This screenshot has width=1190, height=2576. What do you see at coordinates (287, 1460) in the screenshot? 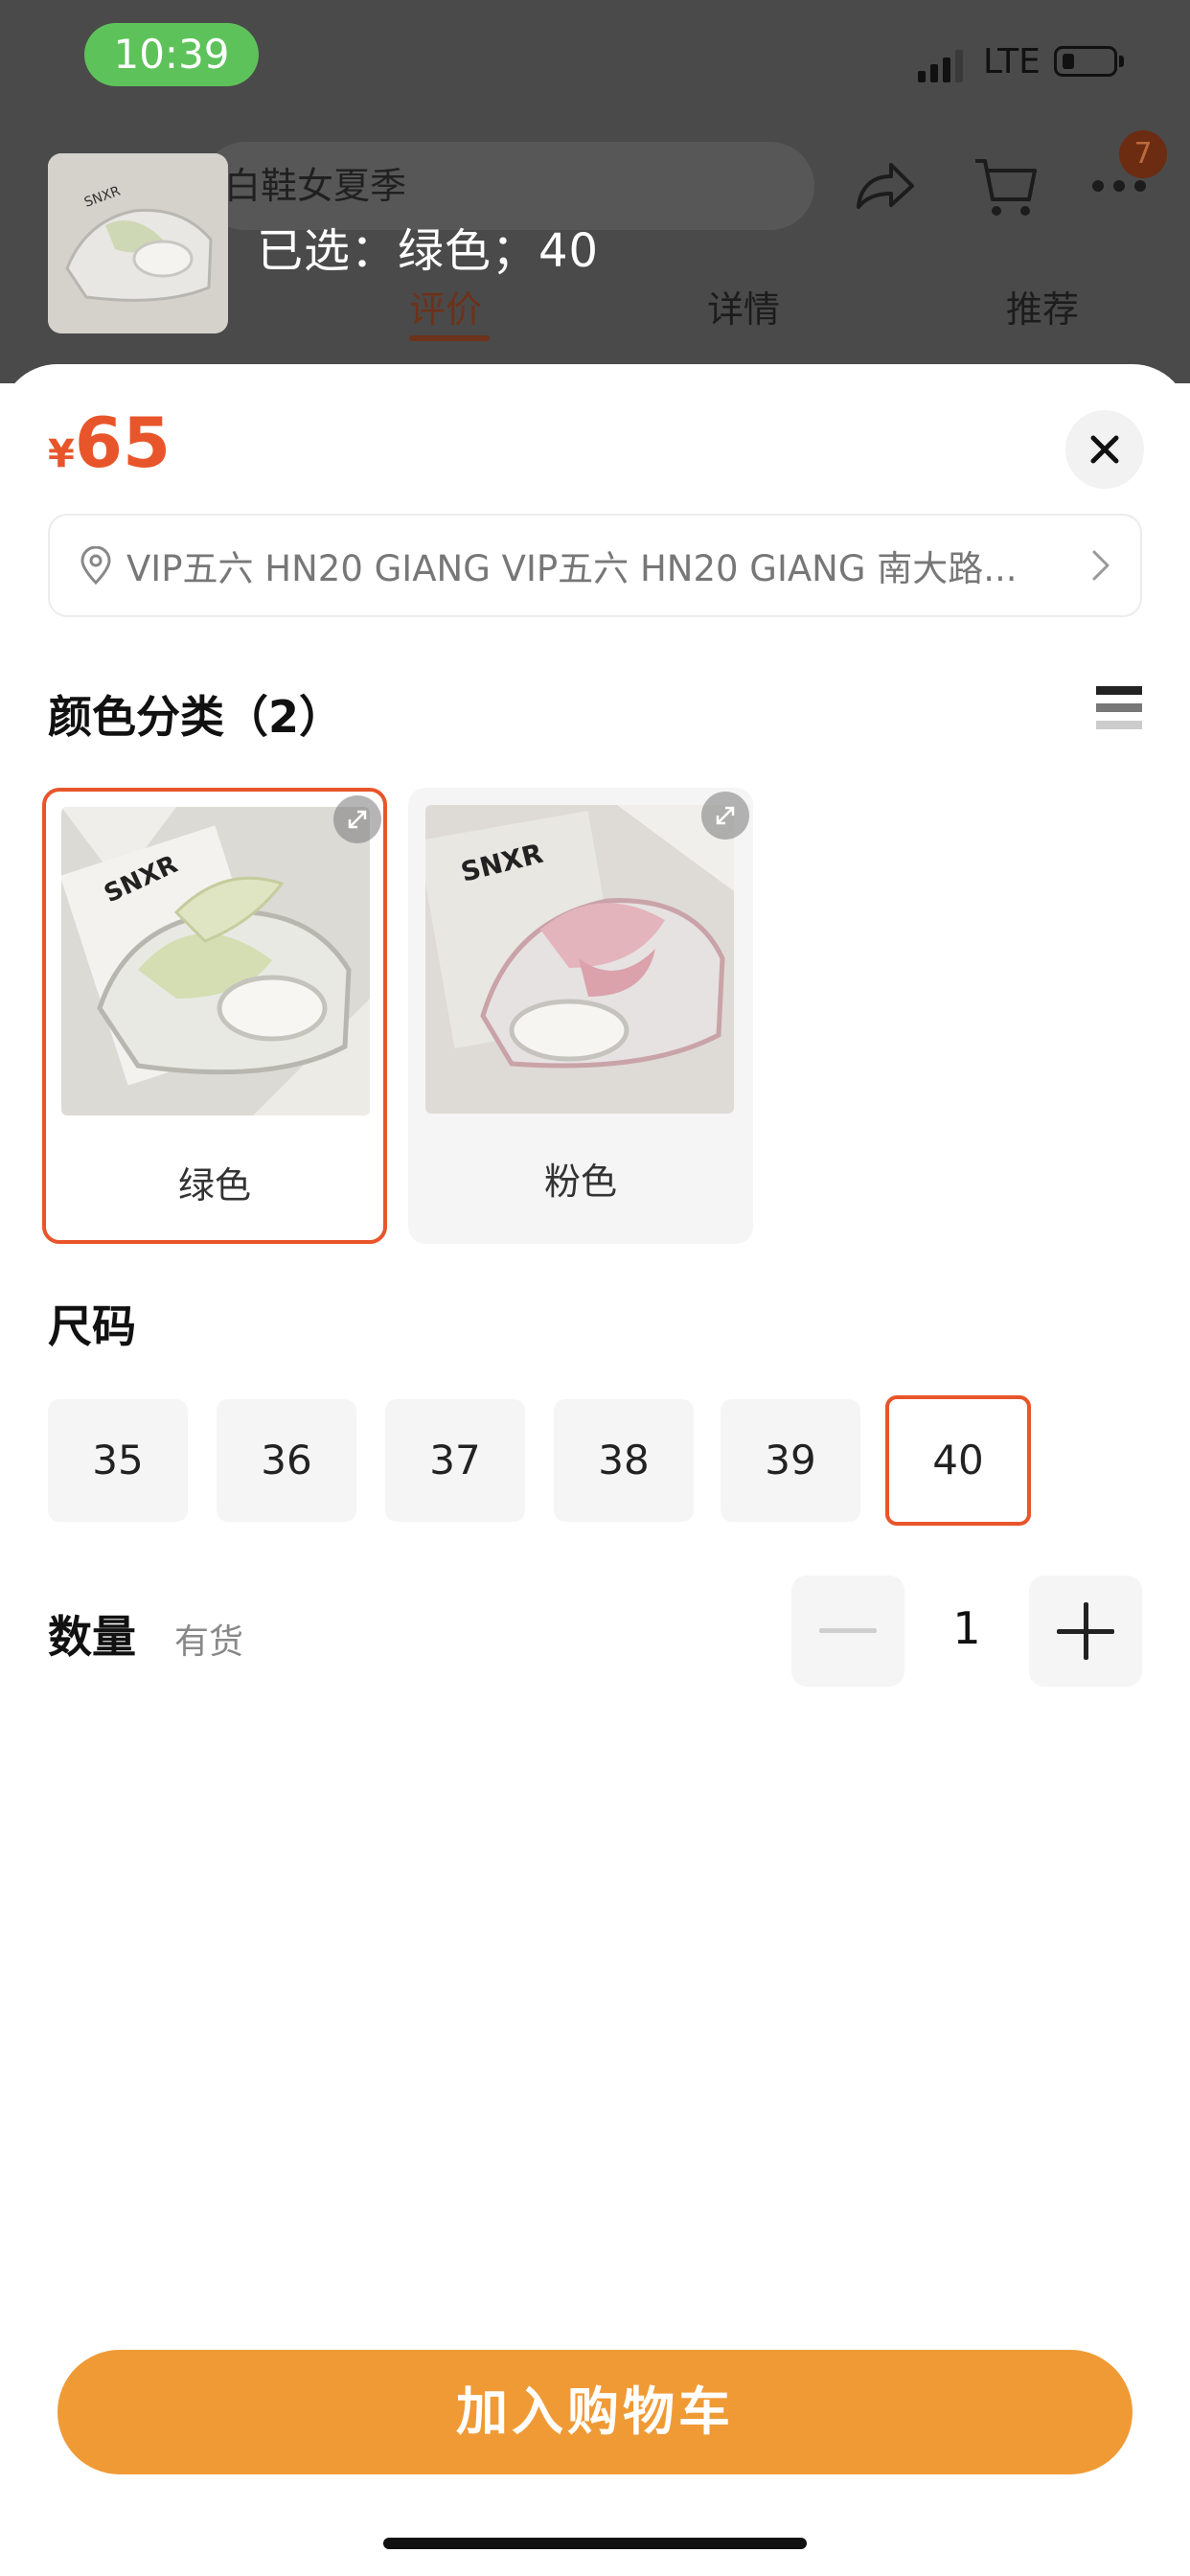
I see `size-option-36: 36` at bounding box center [287, 1460].